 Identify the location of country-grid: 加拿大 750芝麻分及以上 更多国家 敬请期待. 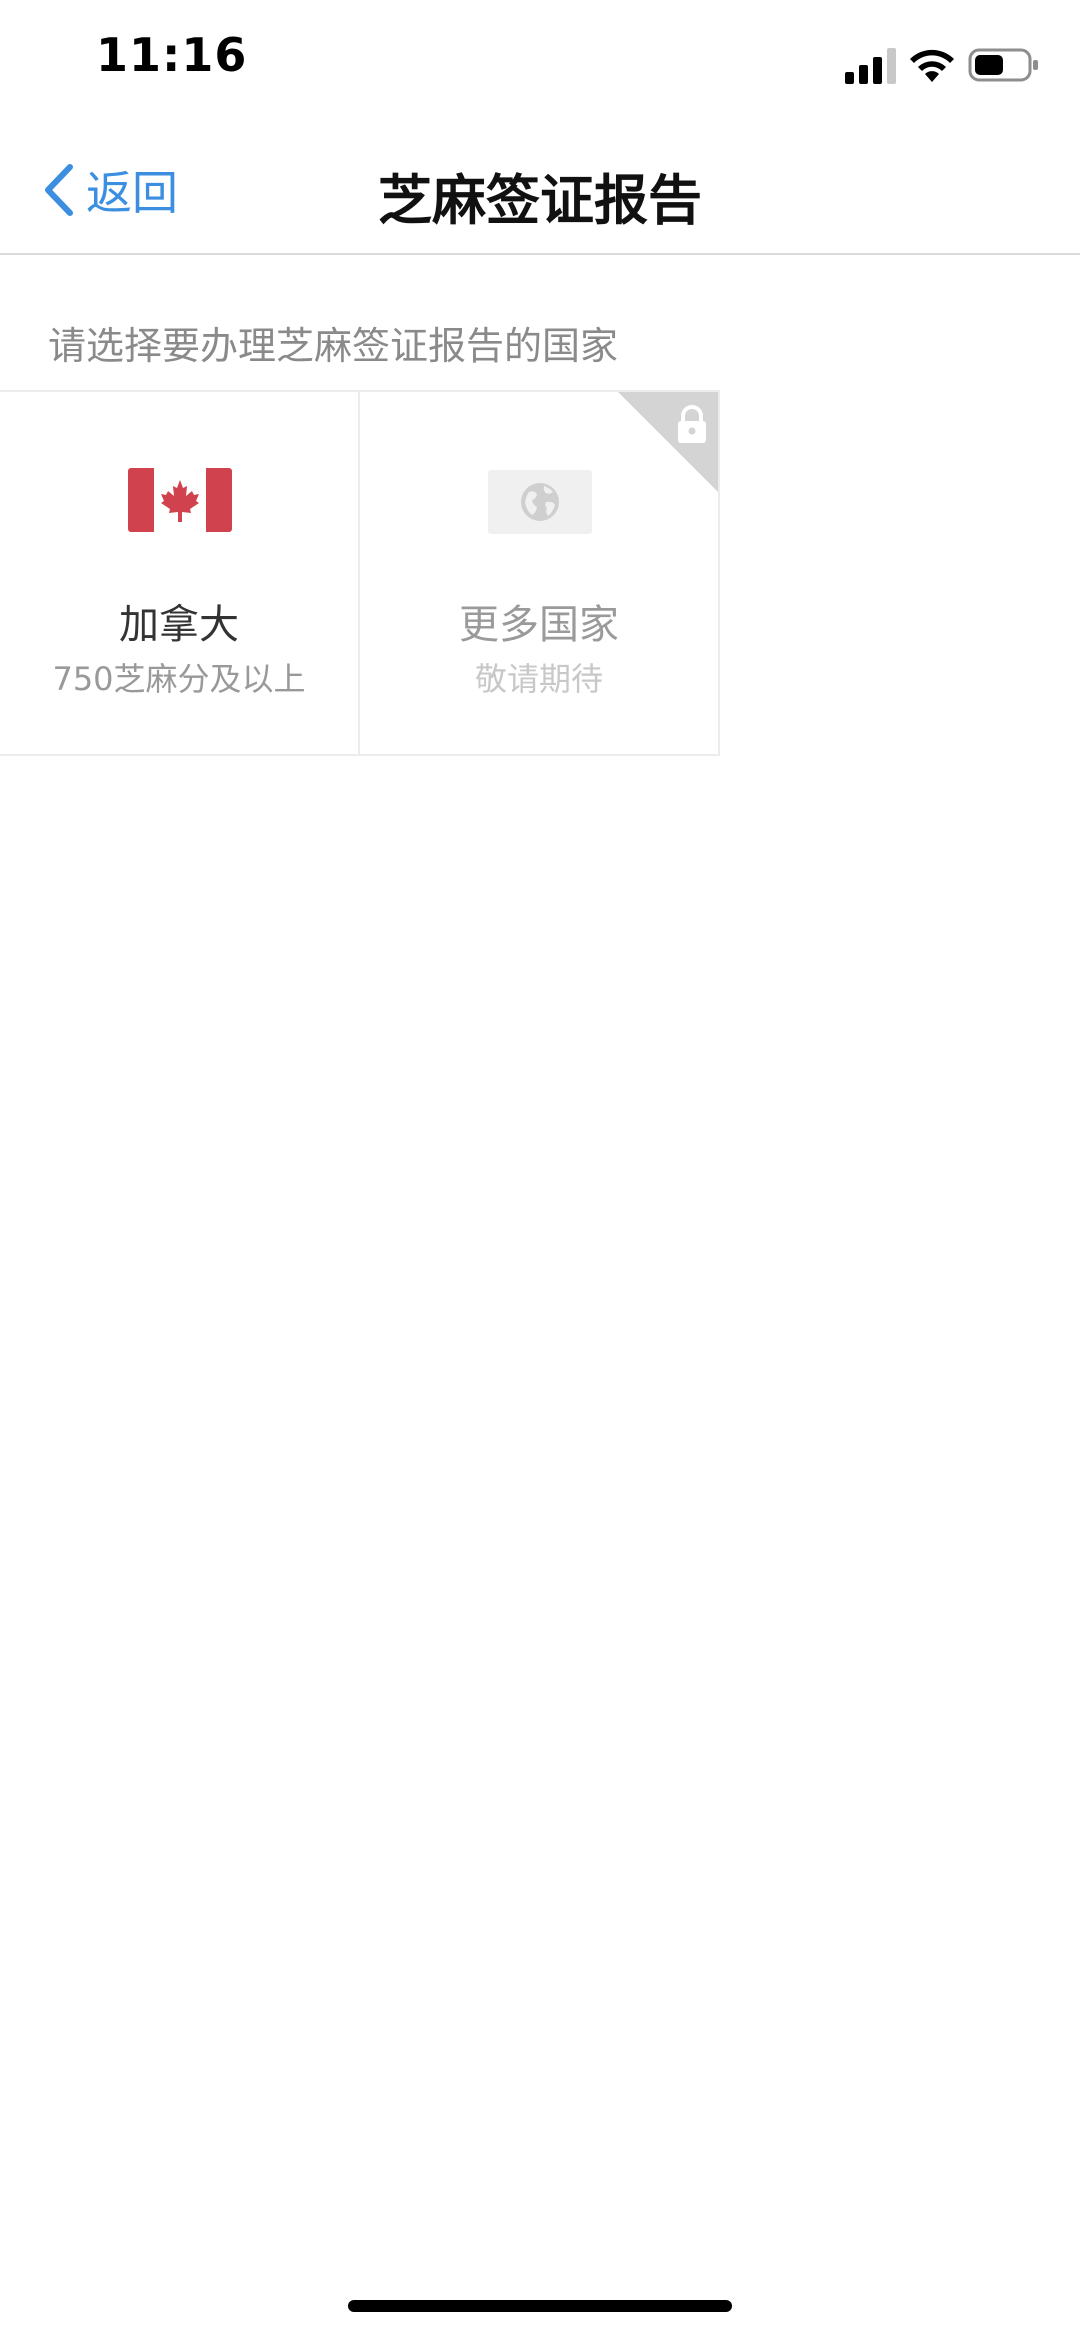
(360, 573).